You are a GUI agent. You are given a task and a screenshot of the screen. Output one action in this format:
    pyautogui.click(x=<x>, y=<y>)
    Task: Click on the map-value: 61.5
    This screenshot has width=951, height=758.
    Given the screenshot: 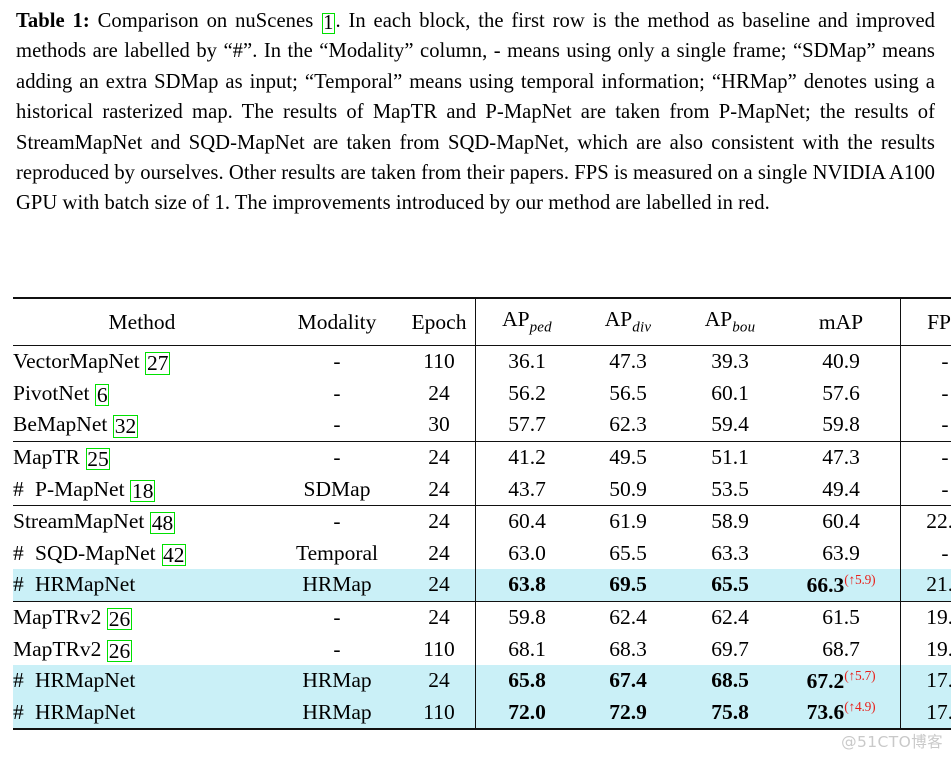 What is the action you would take?
    pyautogui.click(x=841, y=617)
    